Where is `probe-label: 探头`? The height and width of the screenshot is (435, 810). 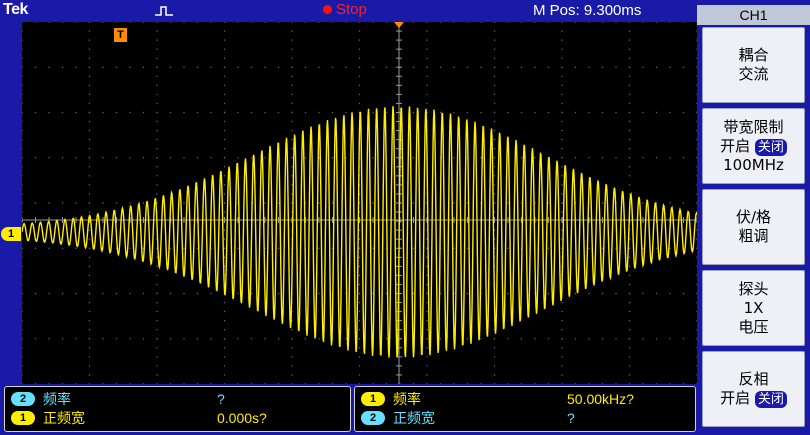
probe-label: 探头 is located at coordinates (753, 288).